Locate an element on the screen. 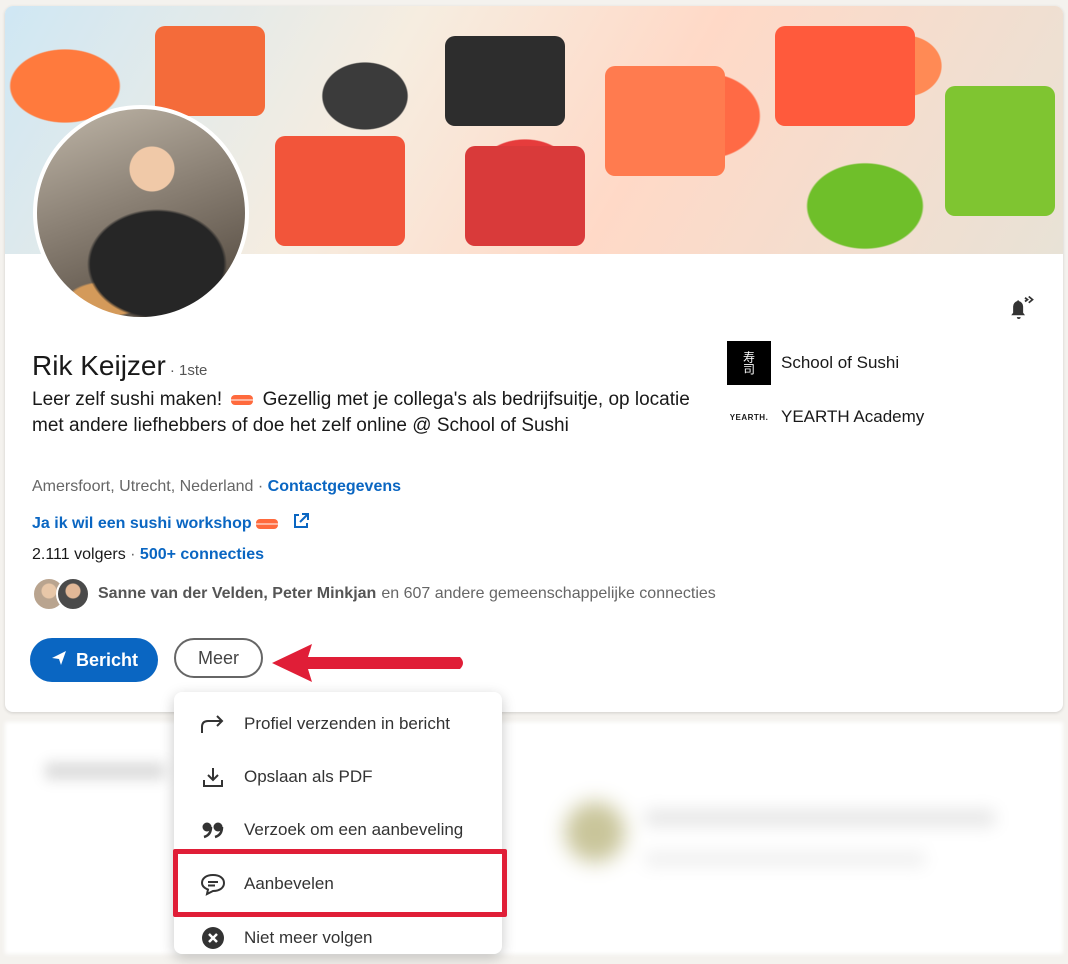 The image size is (1068, 964). download-icon is located at coordinates (213, 777).